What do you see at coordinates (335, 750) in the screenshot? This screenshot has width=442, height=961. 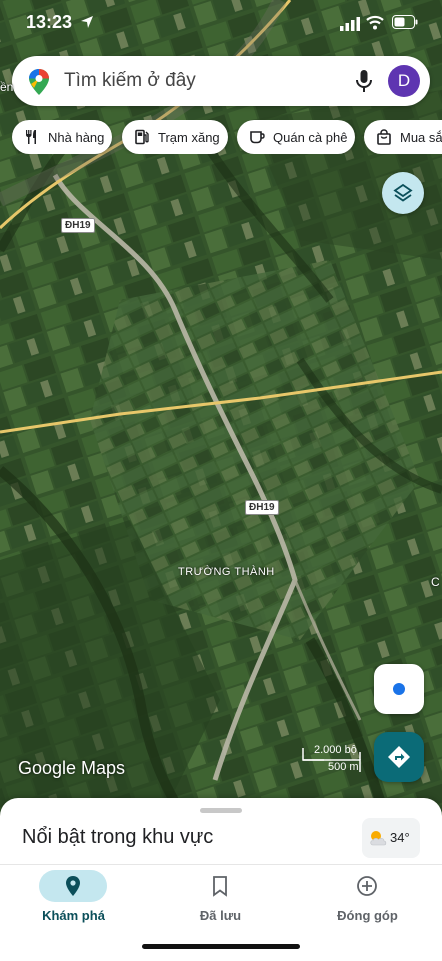 I see `scale-imperial: 2.000 bộ` at bounding box center [335, 750].